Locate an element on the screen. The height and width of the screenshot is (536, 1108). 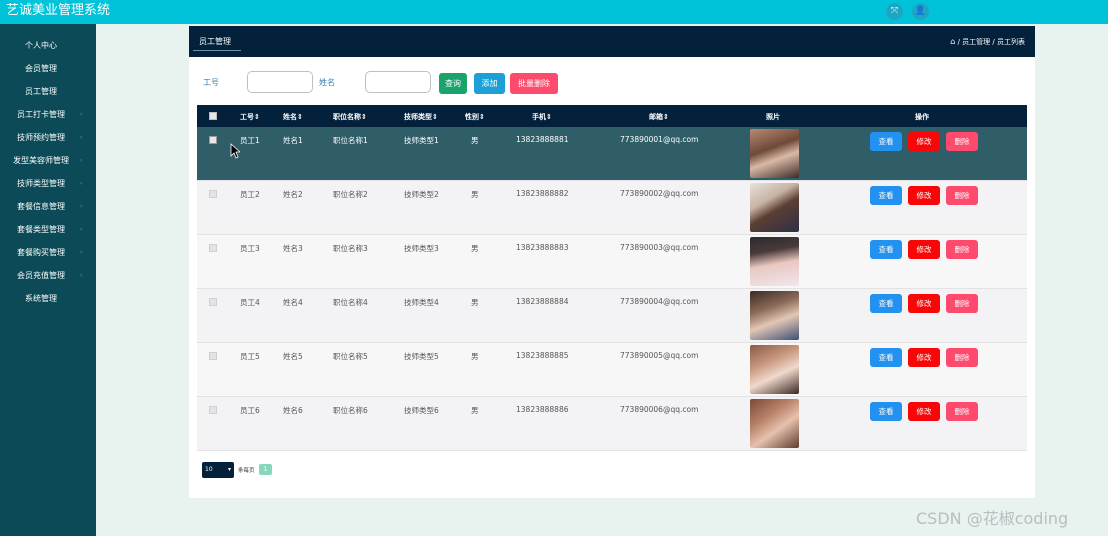
sidebar-item-attendance: 员工打卡管理 › is located at coordinates (48, 115).